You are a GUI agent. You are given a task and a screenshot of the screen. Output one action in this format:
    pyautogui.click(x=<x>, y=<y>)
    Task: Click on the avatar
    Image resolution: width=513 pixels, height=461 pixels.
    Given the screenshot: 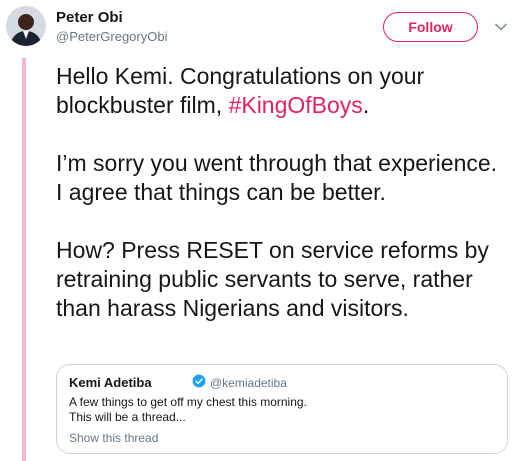 What is the action you would take?
    pyautogui.click(x=26, y=26)
    